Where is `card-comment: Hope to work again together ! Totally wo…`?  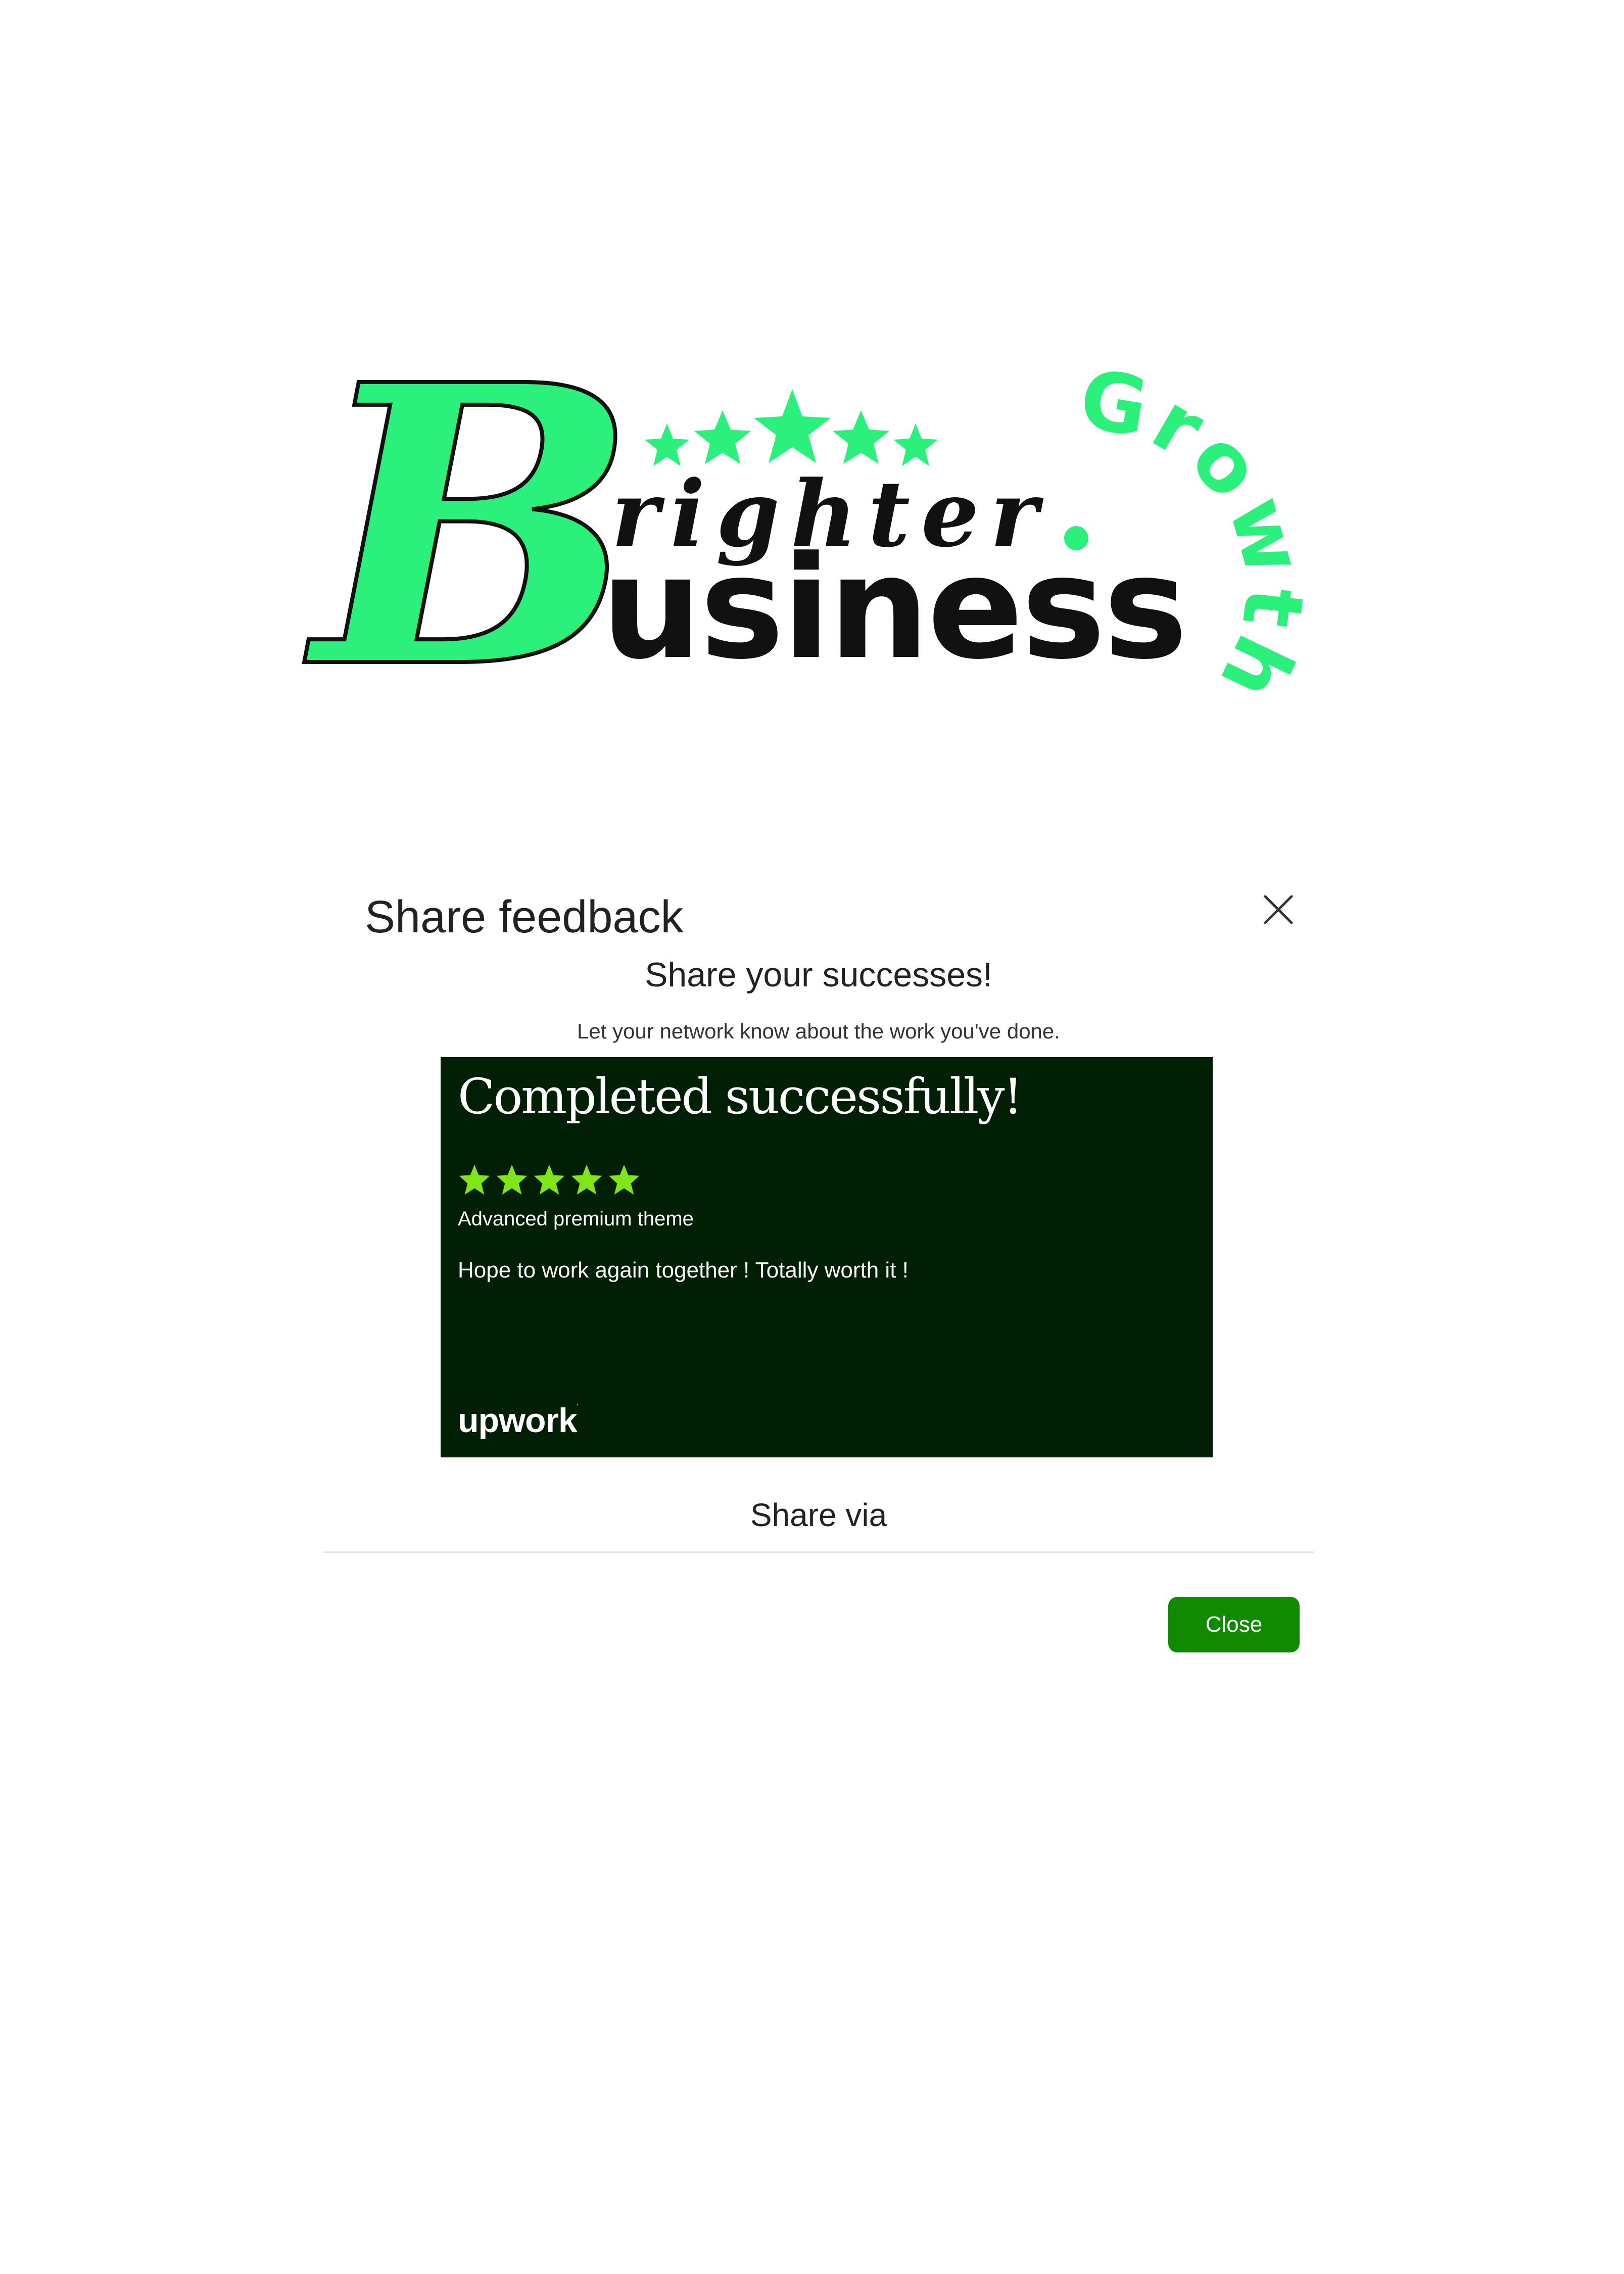
card-comment: Hope to work again together ! Totally wo… is located at coordinates (684, 1270).